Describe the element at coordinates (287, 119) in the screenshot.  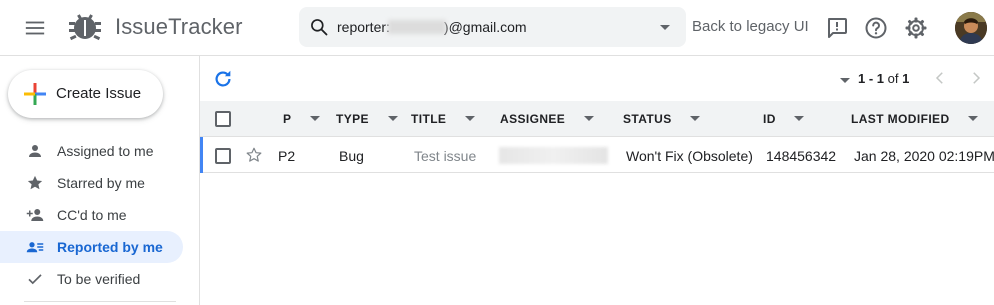
I see `column-header-label: P` at that location.